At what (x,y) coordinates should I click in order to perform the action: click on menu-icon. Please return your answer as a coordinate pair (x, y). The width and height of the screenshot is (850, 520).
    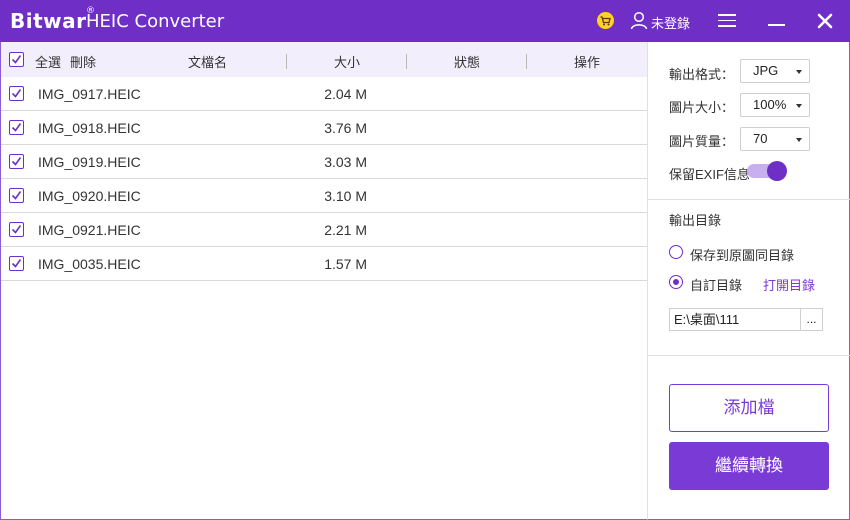
    Looking at the image, I should click on (727, 20).